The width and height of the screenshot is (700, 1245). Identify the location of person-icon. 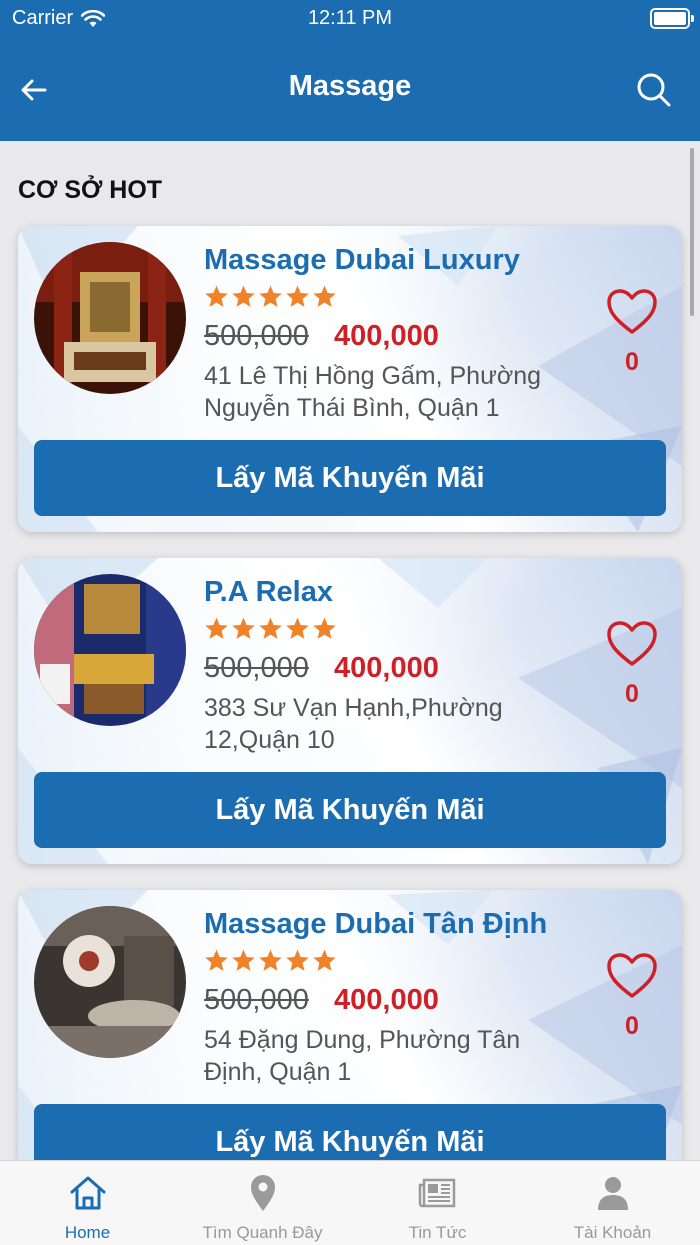
(613, 1193).